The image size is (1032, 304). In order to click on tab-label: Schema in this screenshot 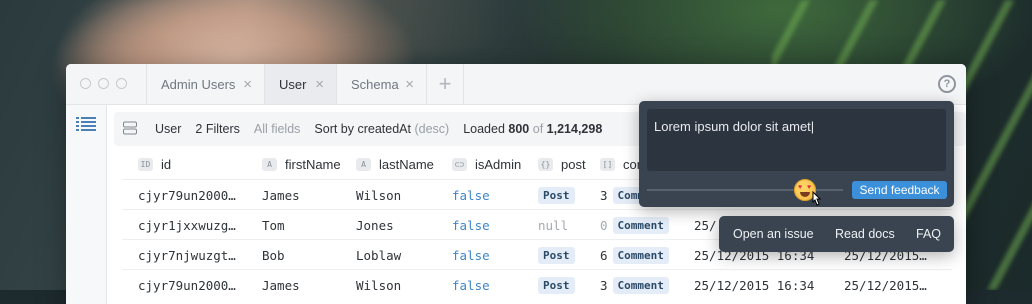, I will do `click(375, 84)`.